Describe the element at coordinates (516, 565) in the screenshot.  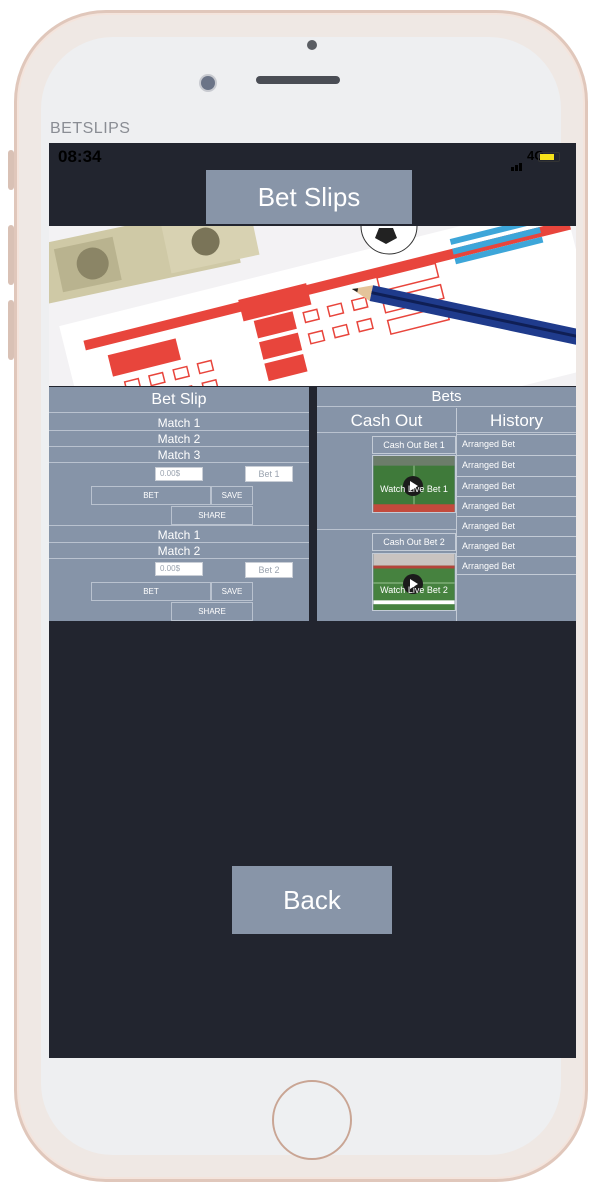
I see `history-item-7: Arranged Bet` at that location.